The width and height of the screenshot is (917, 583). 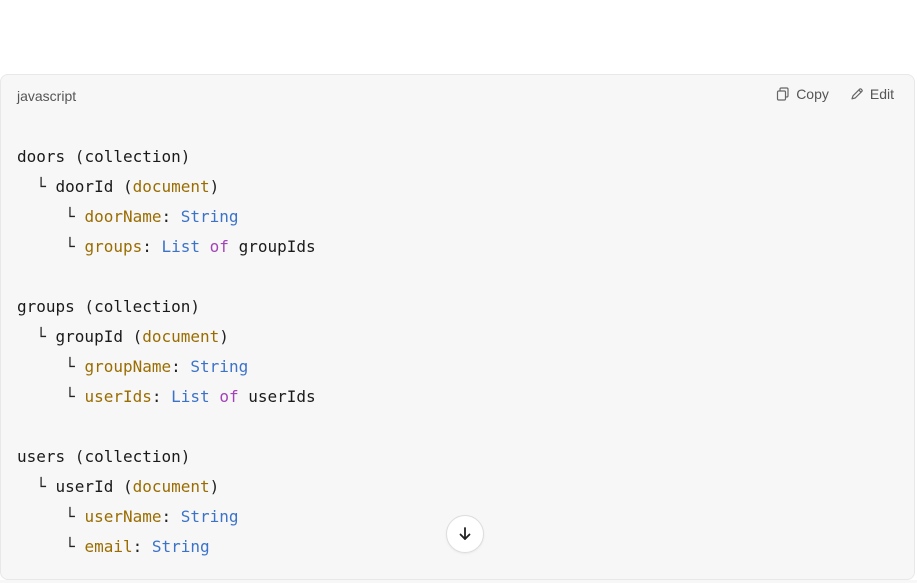 I want to click on code-line: users (collection), so click(x=457, y=457).